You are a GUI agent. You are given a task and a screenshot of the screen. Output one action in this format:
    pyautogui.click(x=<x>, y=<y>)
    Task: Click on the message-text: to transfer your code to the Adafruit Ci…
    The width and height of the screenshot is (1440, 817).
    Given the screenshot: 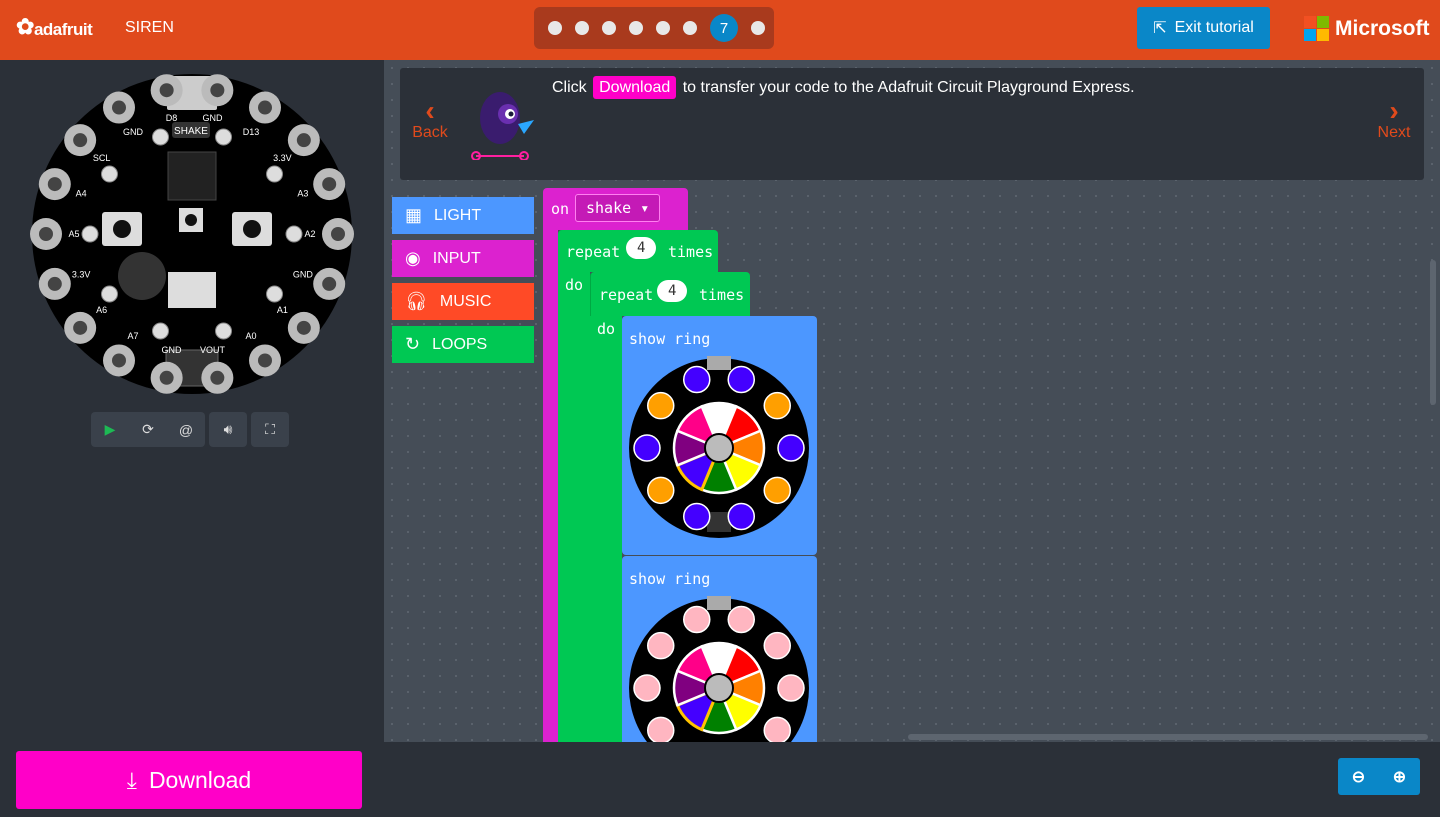 What is the action you would take?
    pyautogui.click(x=908, y=87)
    